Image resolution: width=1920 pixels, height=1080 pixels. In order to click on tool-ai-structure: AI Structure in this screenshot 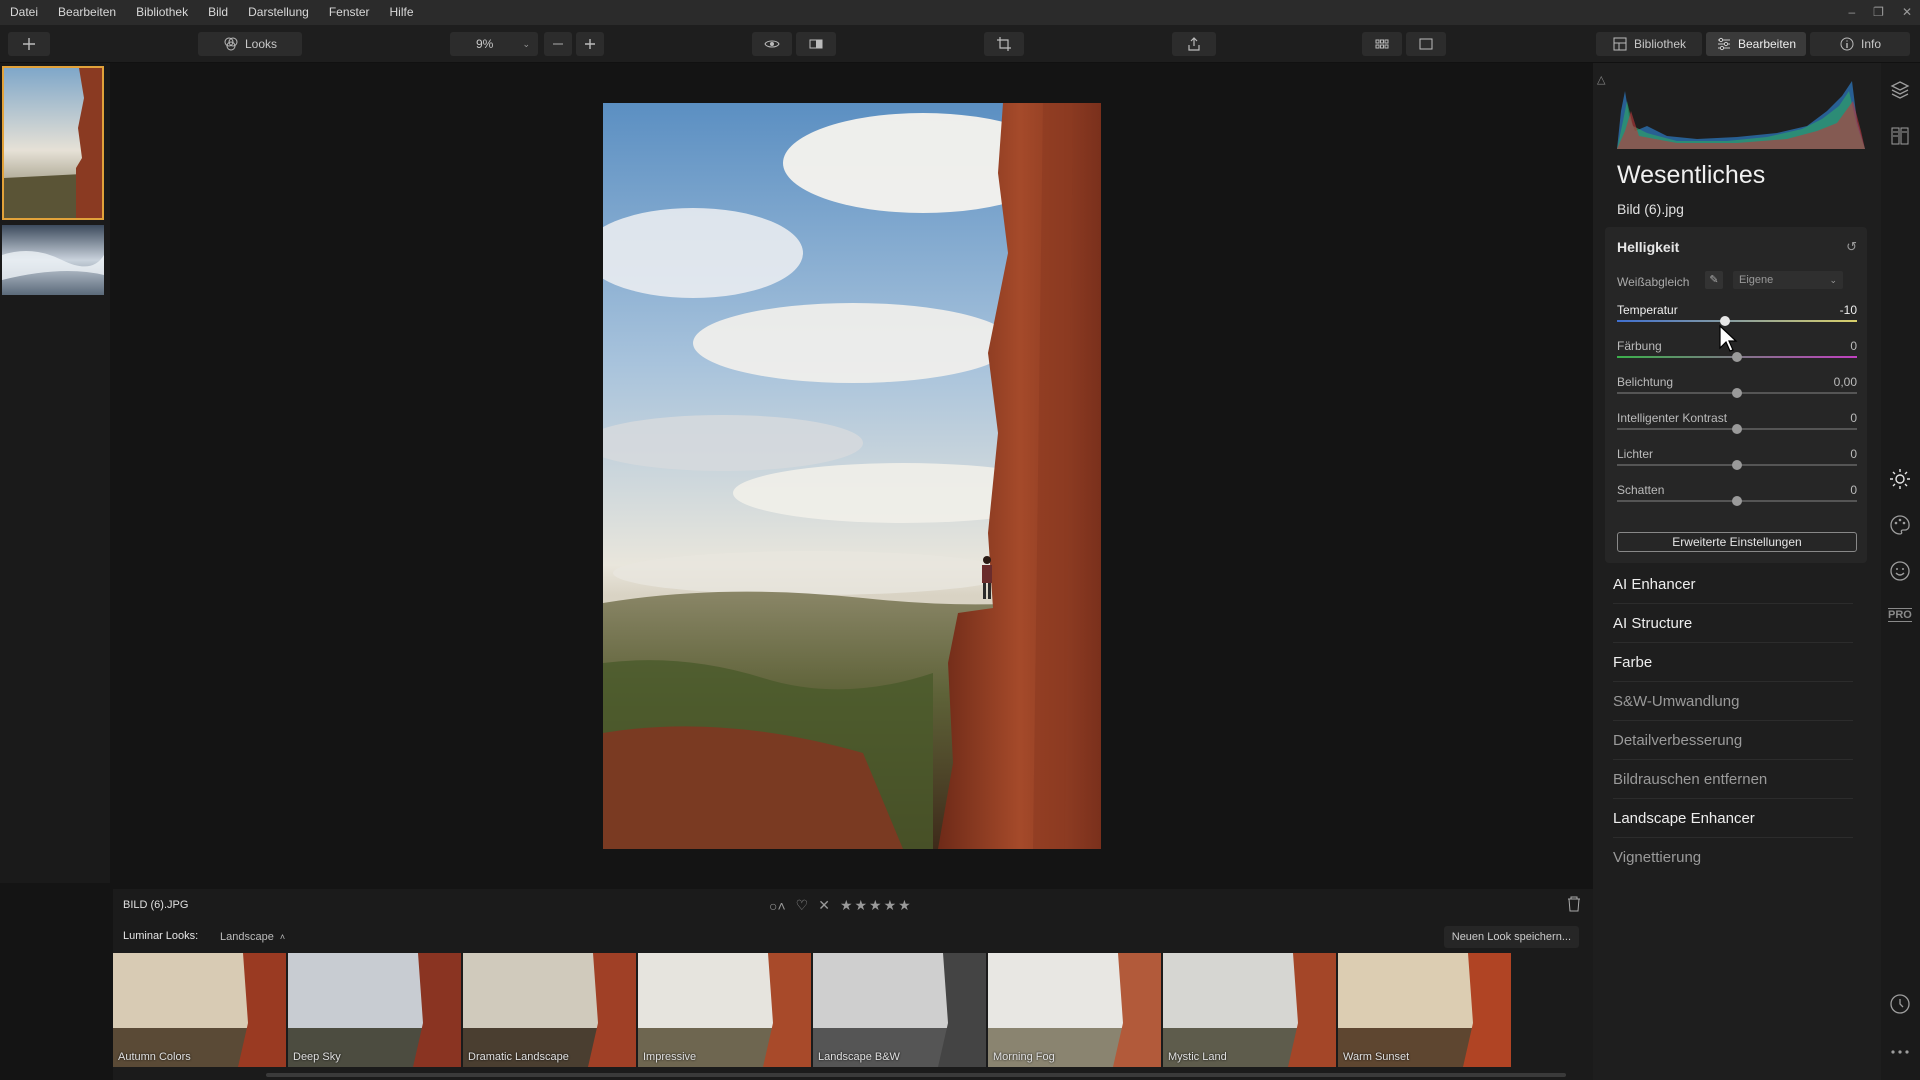, I will do `click(1733, 623)`.